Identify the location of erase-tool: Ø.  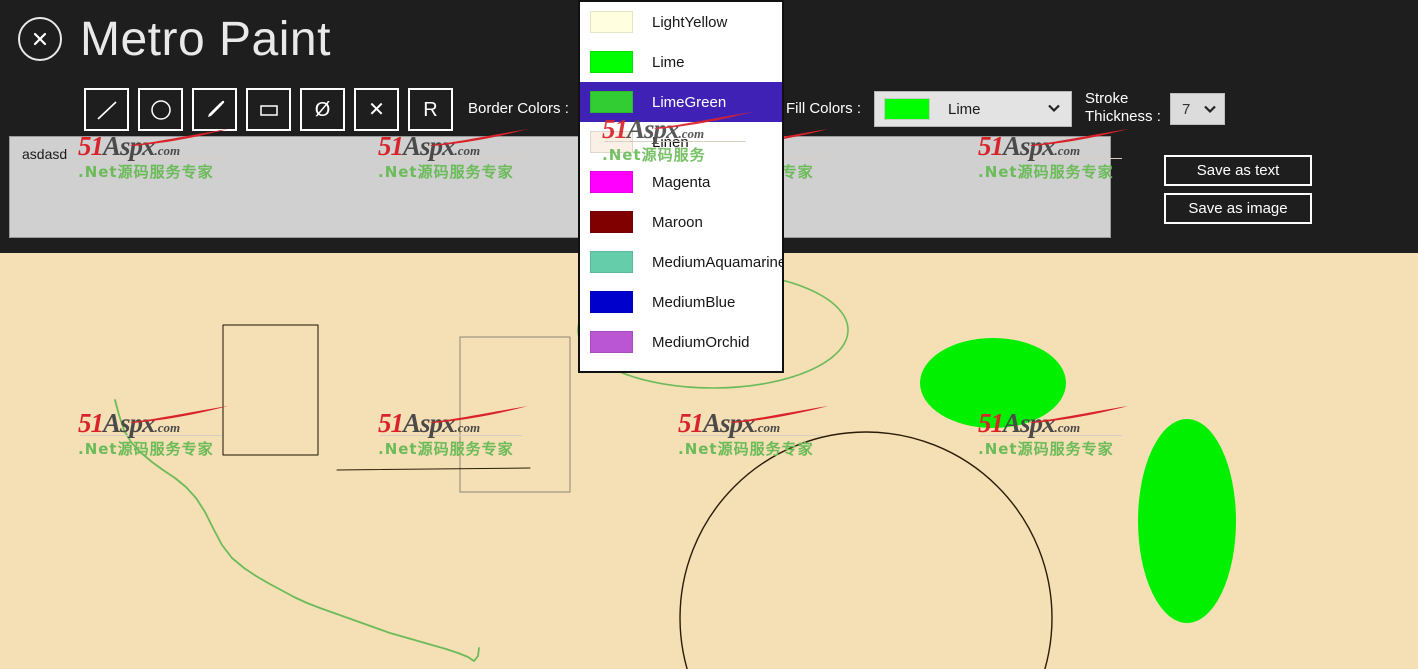
(322, 109).